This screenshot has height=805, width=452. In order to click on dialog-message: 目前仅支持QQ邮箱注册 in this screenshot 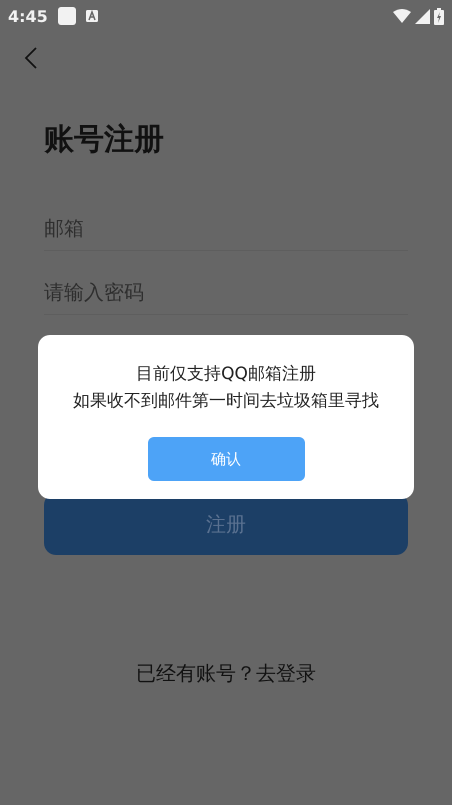, I will do `click(226, 374)`.